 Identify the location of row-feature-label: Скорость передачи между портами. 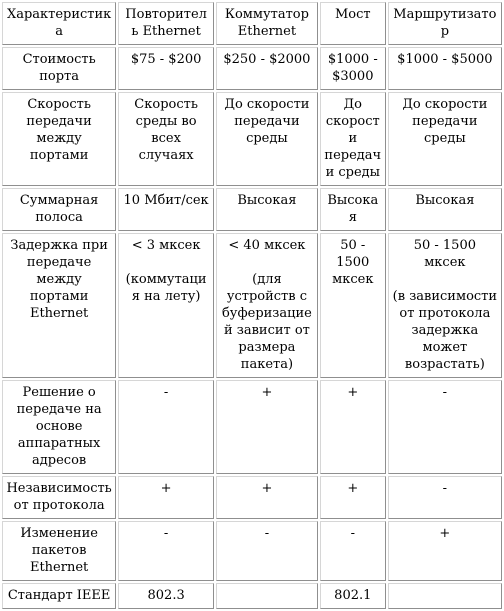
(59, 139).